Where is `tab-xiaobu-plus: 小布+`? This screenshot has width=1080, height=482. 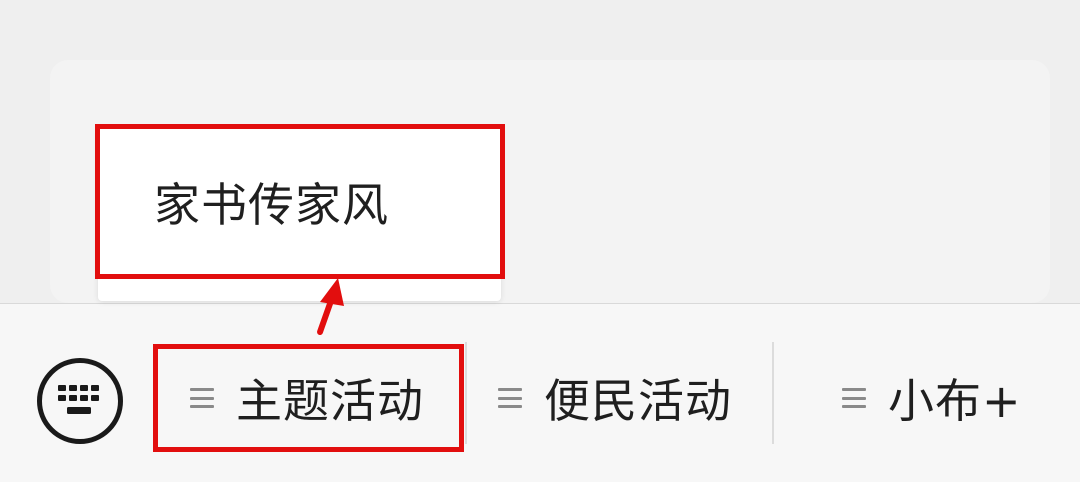
tab-xiaobu-plus: 小布+ is located at coordinates (932, 398).